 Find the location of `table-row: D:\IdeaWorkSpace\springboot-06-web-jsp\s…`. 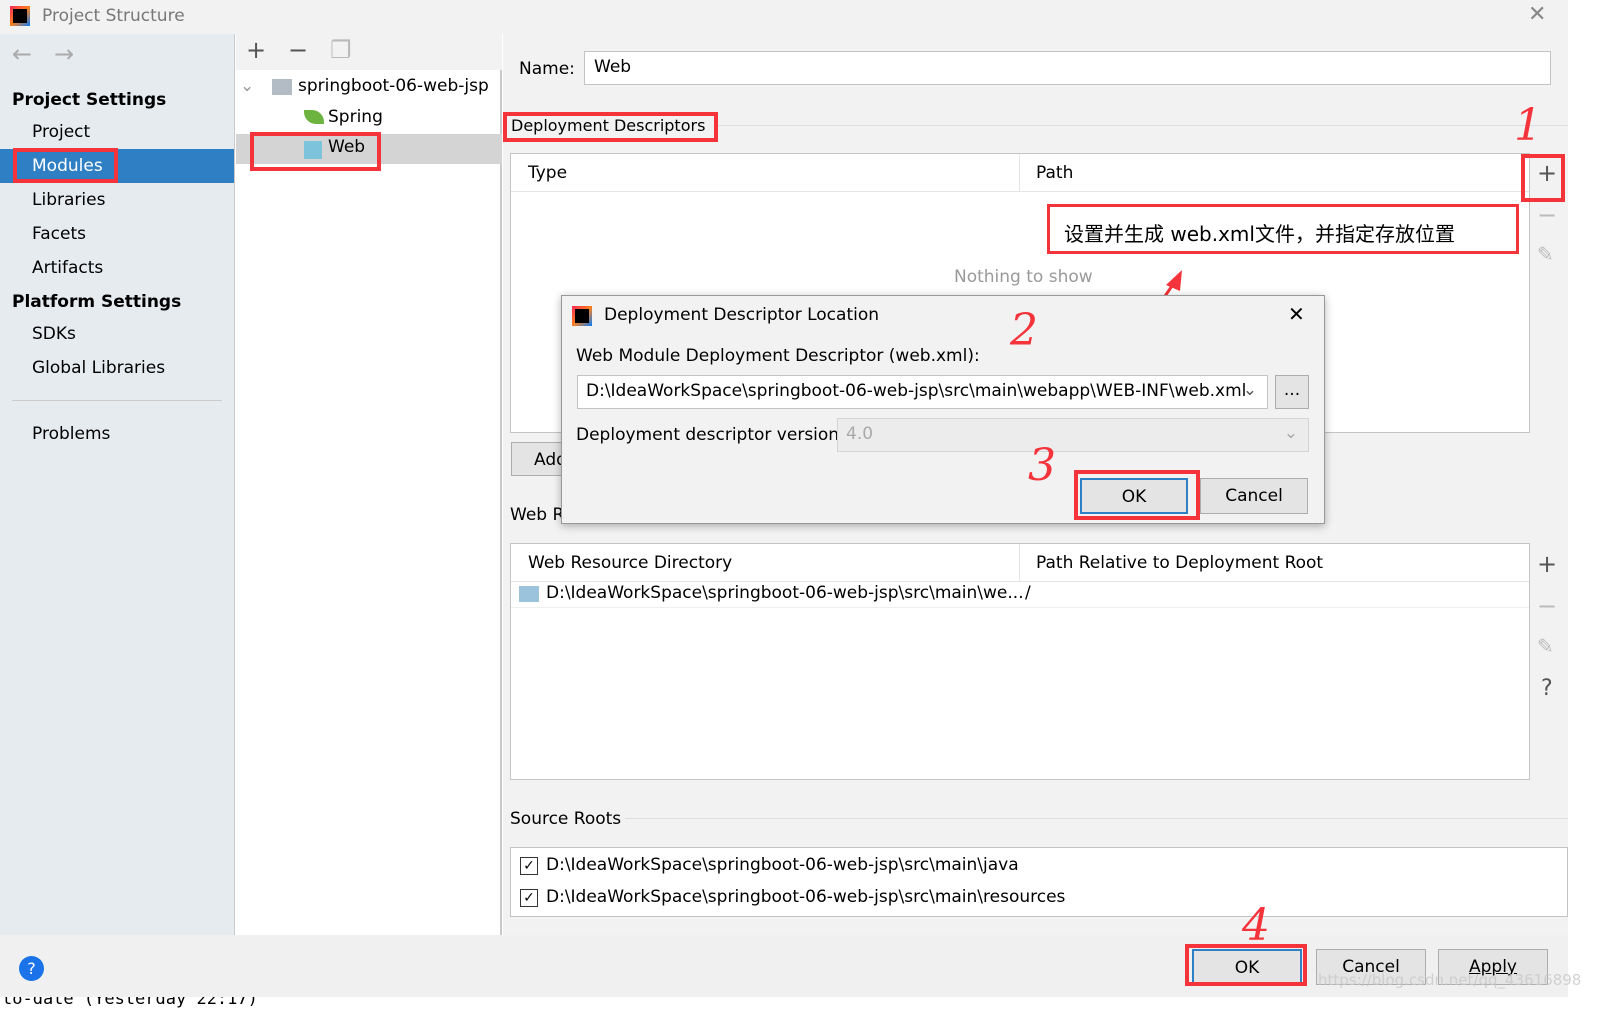

table-row: D:\IdeaWorkSpace\springboot-06-web-jsp\s… is located at coordinates (1020, 595).